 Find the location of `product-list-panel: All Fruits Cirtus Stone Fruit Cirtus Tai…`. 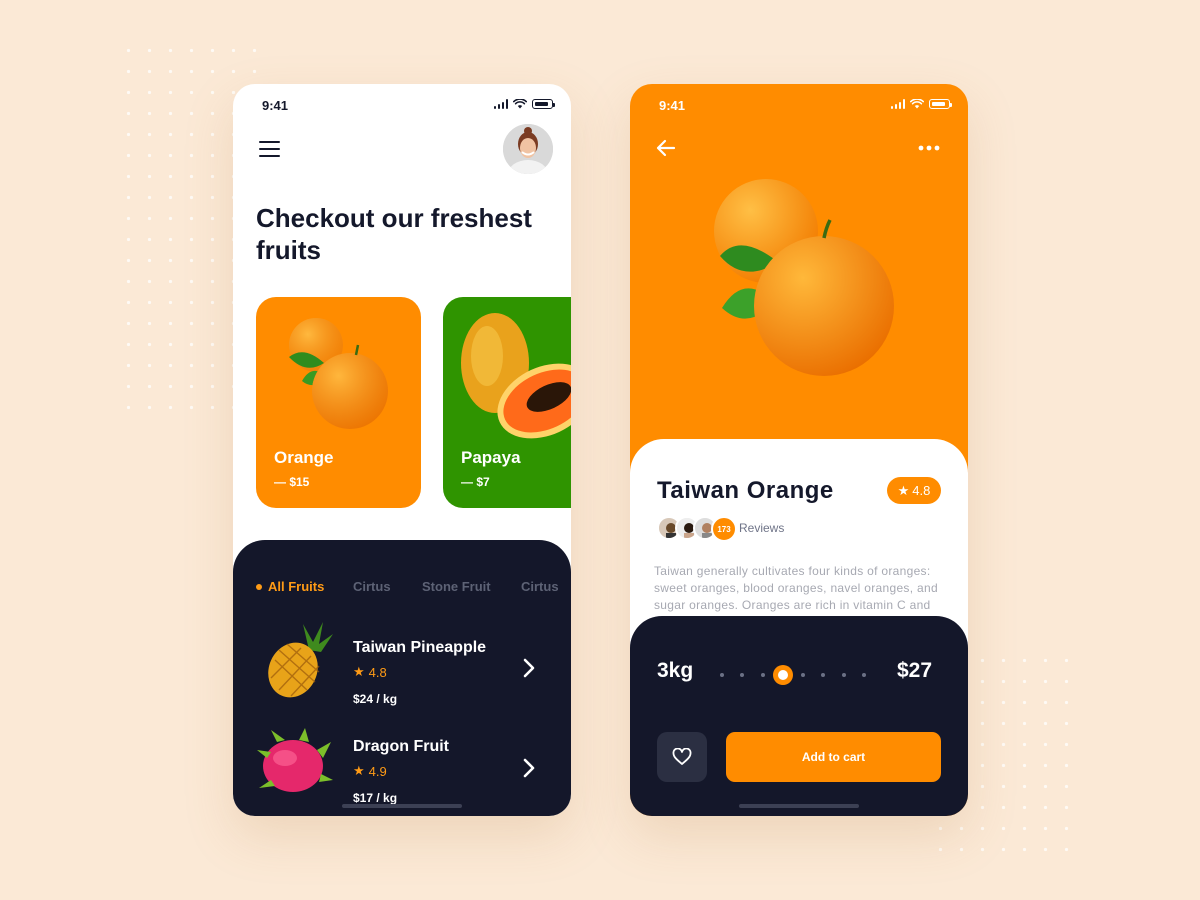

product-list-panel: All Fruits Cirtus Stone Fruit Cirtus Tai… is located at coordinates (402, 678).